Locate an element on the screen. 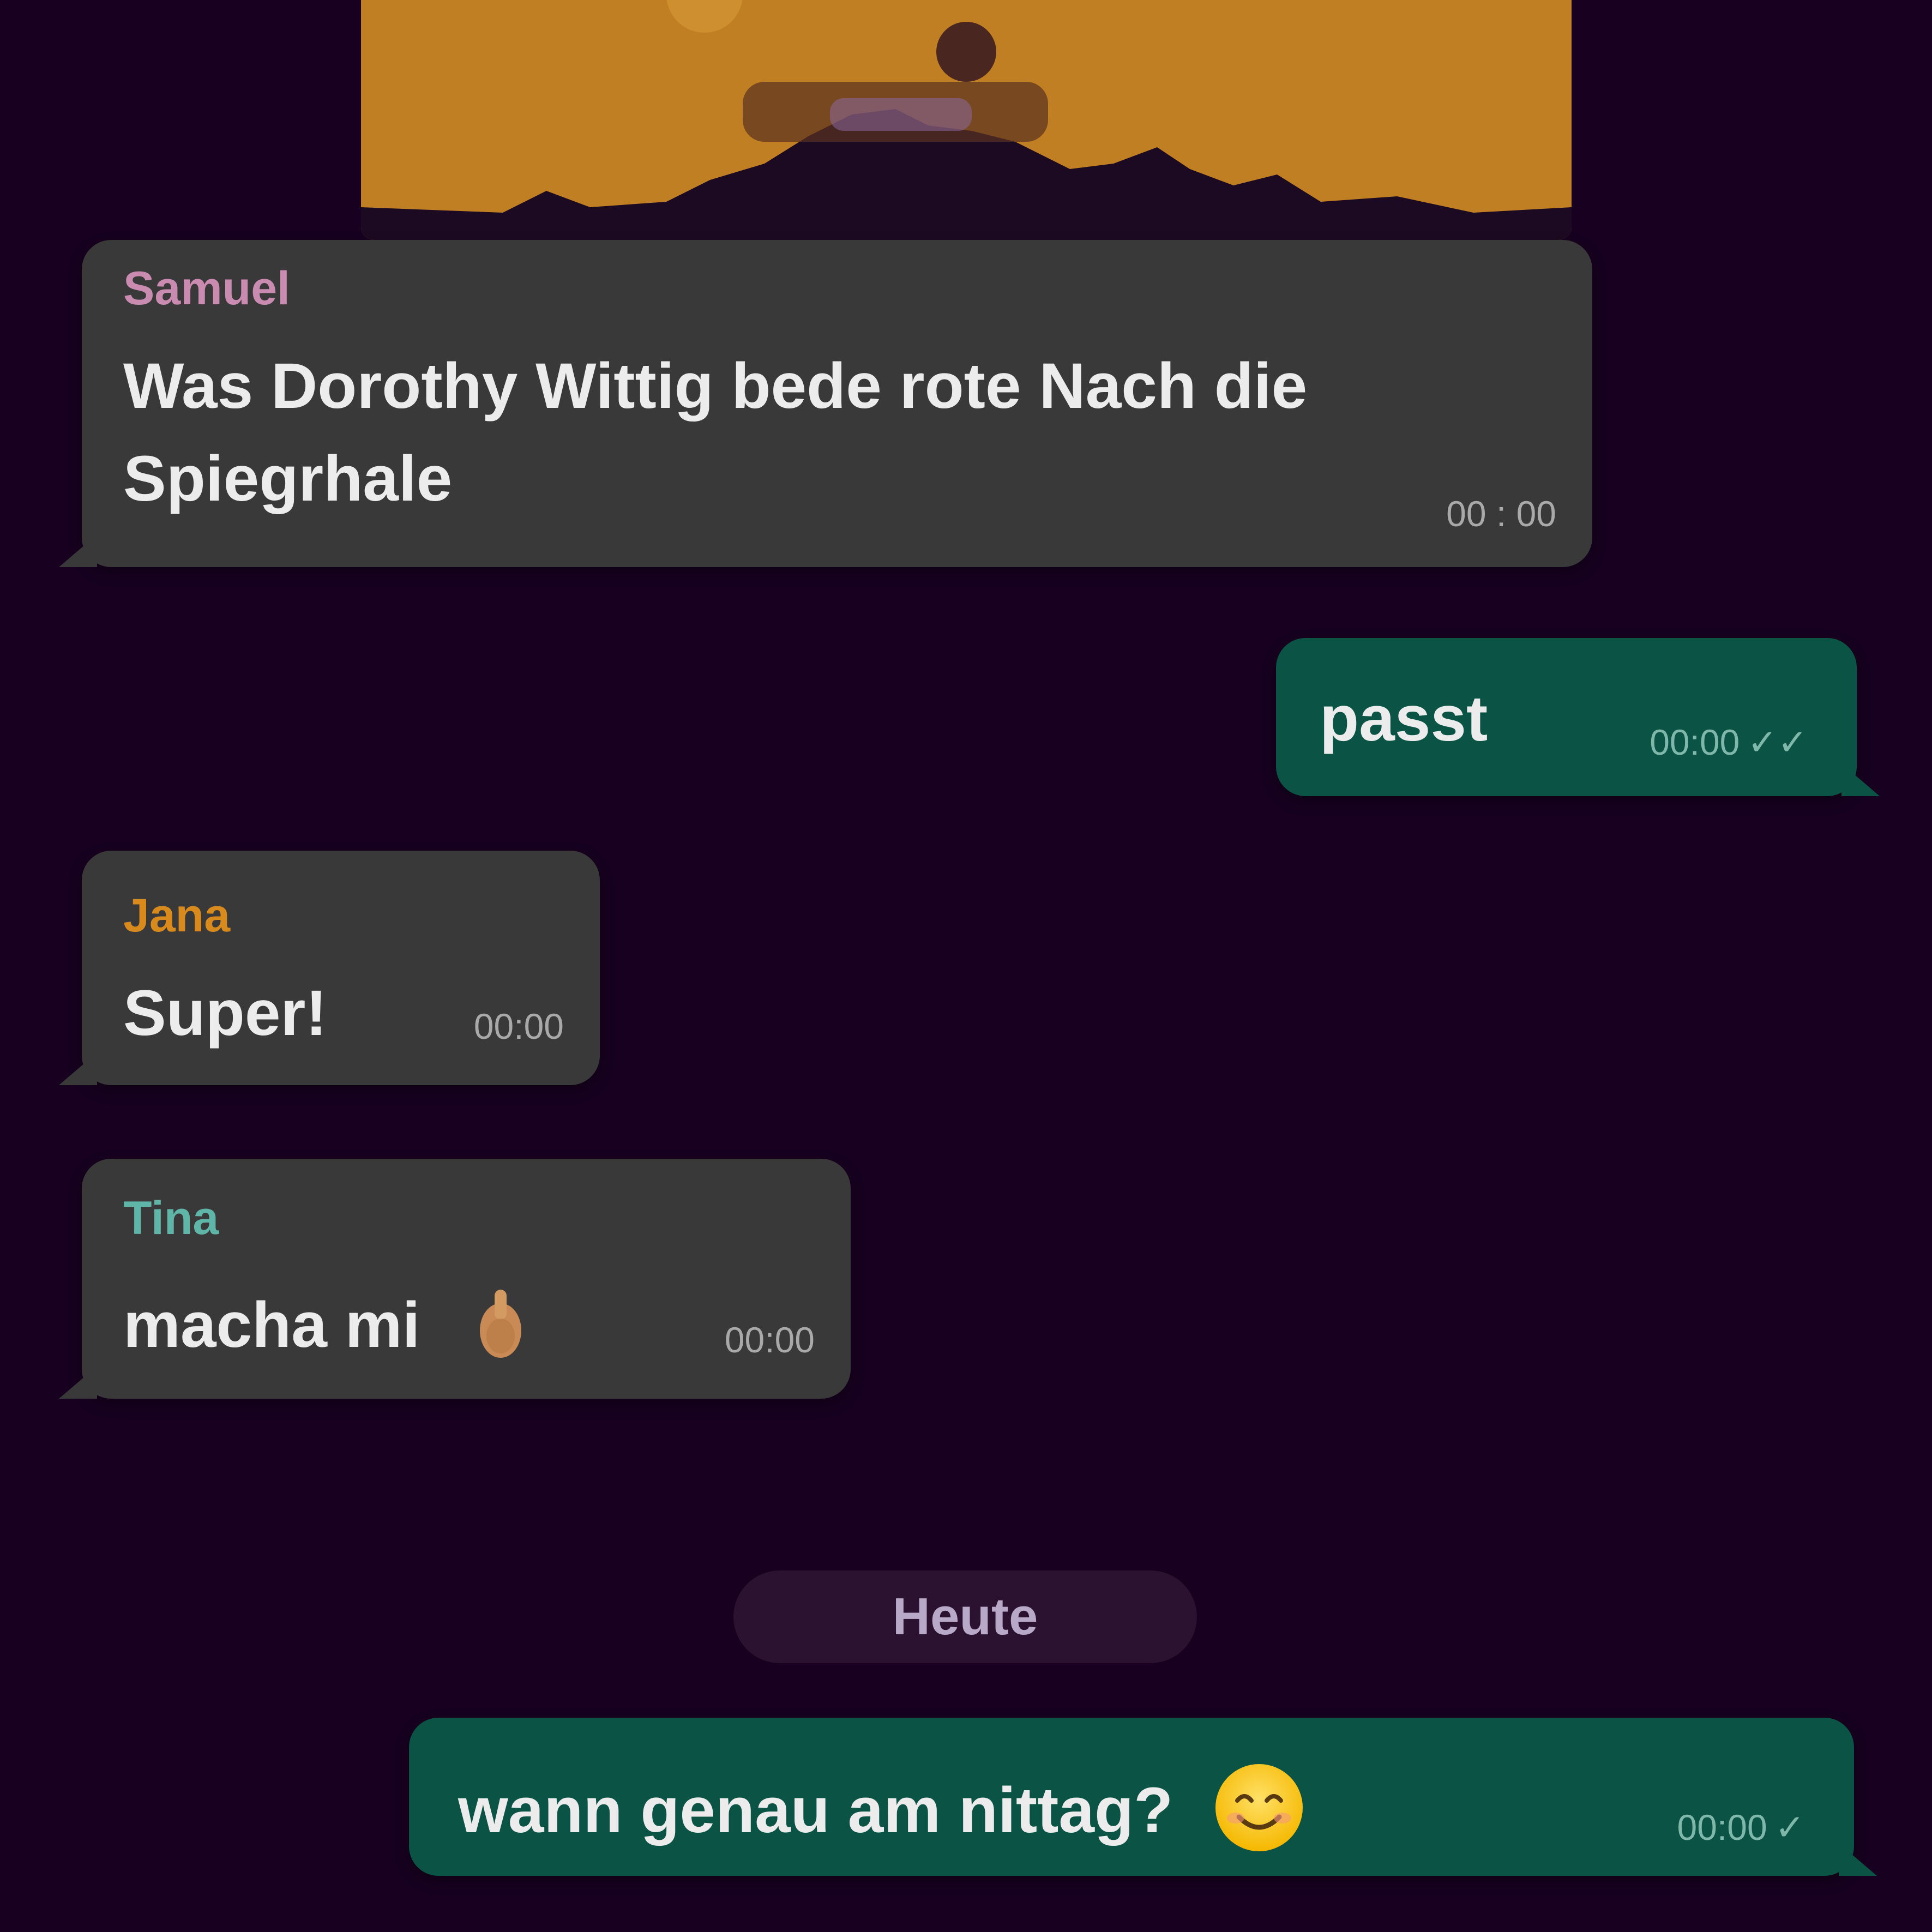 This screenshot has width=1932, height=1932. message-bubble-incoming: Tina macha mi 00:00 is located at coordinates (455, 1279).